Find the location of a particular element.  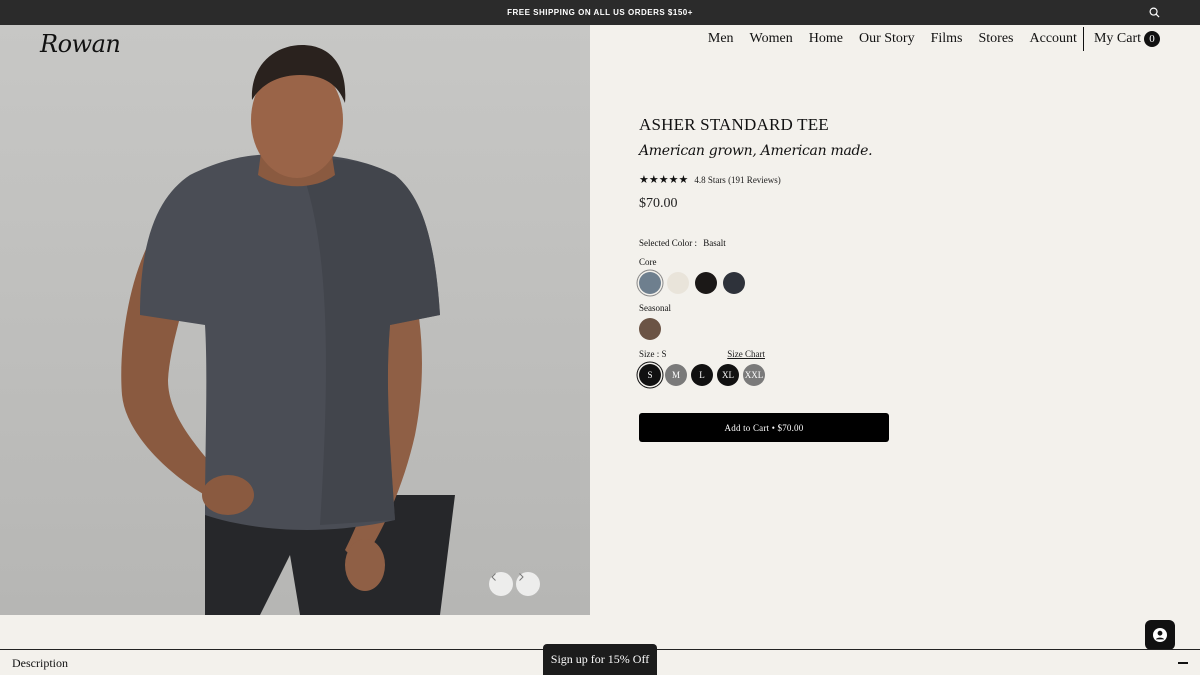

seasonal-color-swatch is located at coordinates (650, 329).